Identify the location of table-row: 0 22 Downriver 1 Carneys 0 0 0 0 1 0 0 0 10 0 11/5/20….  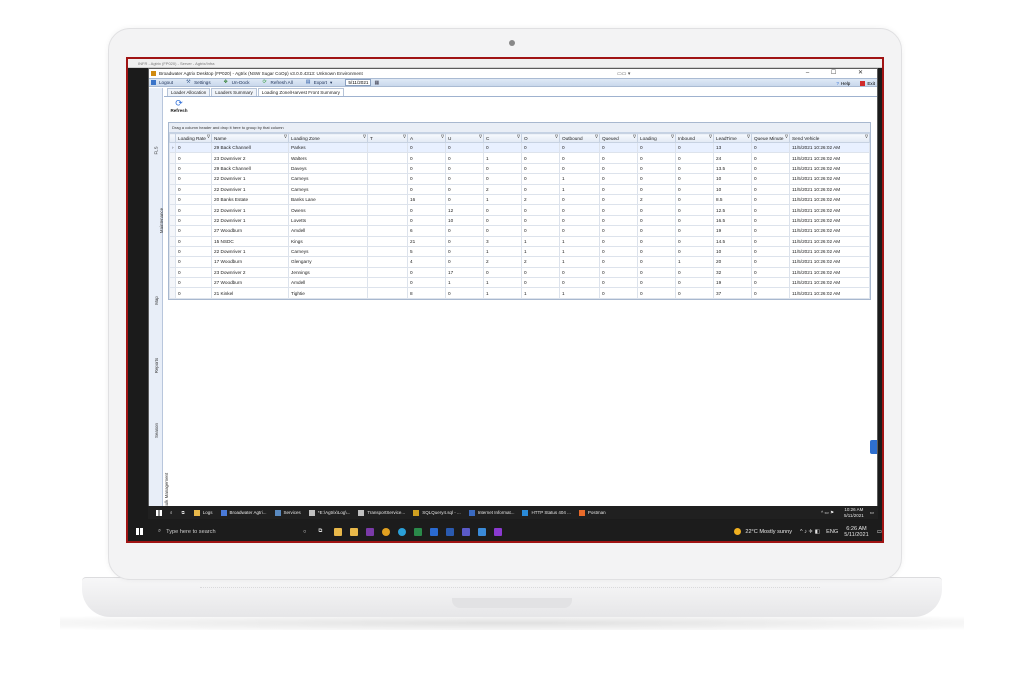
(519, 179).